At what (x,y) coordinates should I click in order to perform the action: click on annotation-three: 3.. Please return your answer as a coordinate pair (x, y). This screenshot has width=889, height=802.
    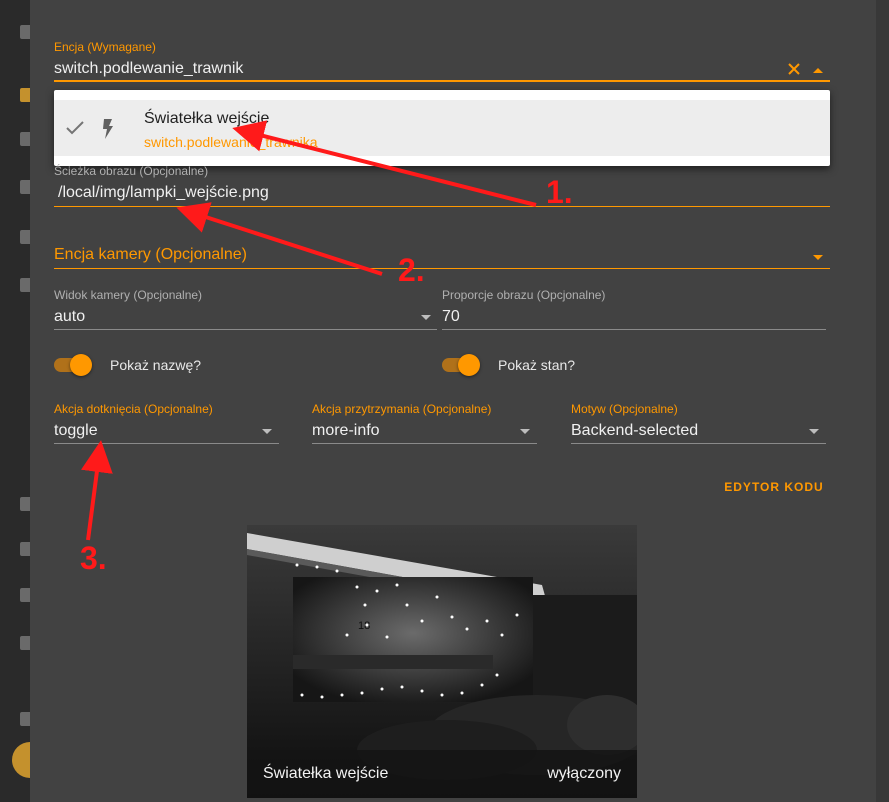
    Looking at the image, I should click on (93, 558).